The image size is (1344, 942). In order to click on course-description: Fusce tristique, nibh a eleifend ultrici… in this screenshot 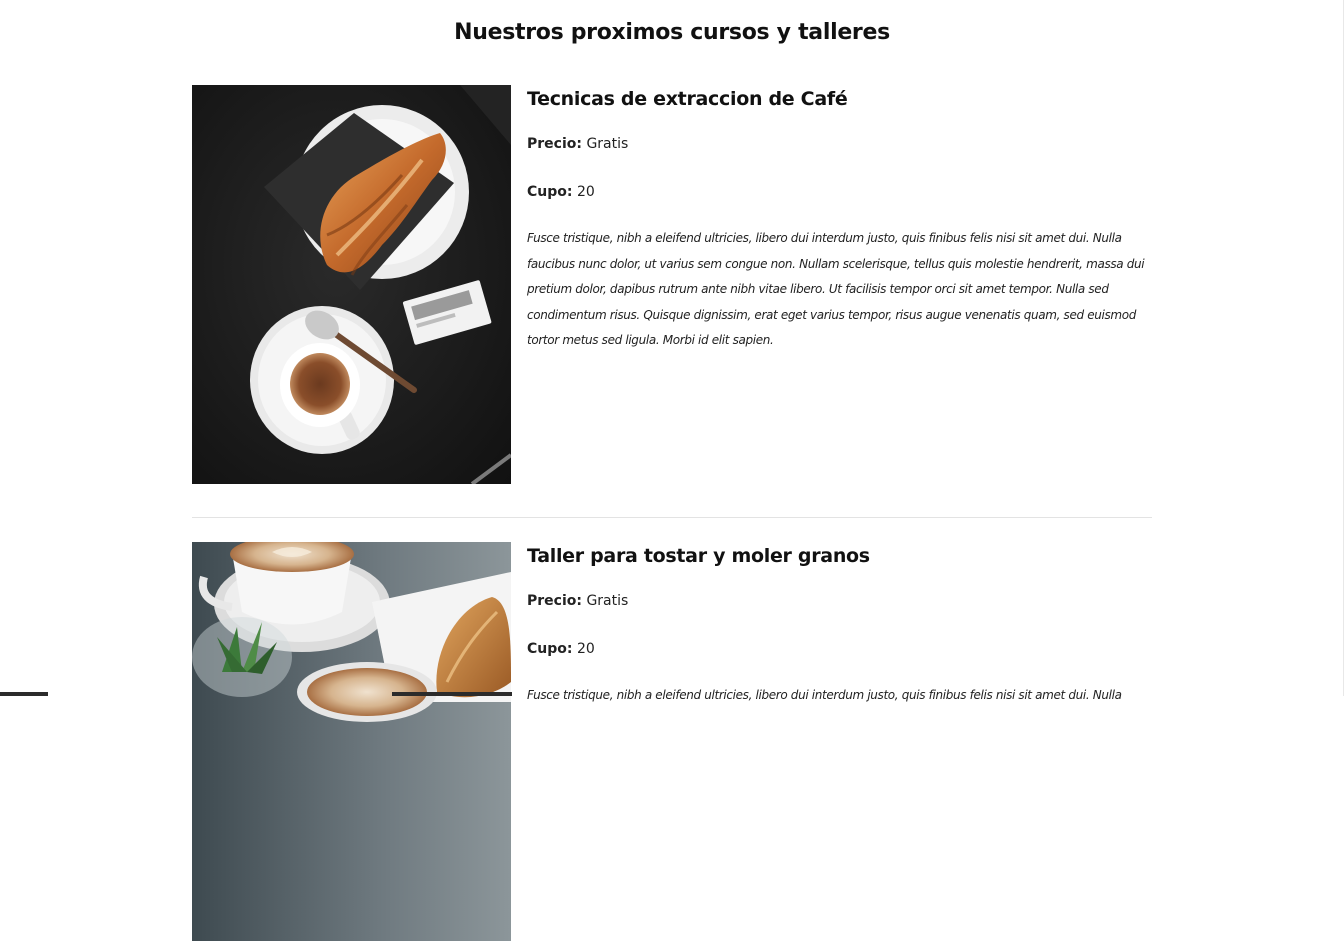, I will do `click(836, 289)`.